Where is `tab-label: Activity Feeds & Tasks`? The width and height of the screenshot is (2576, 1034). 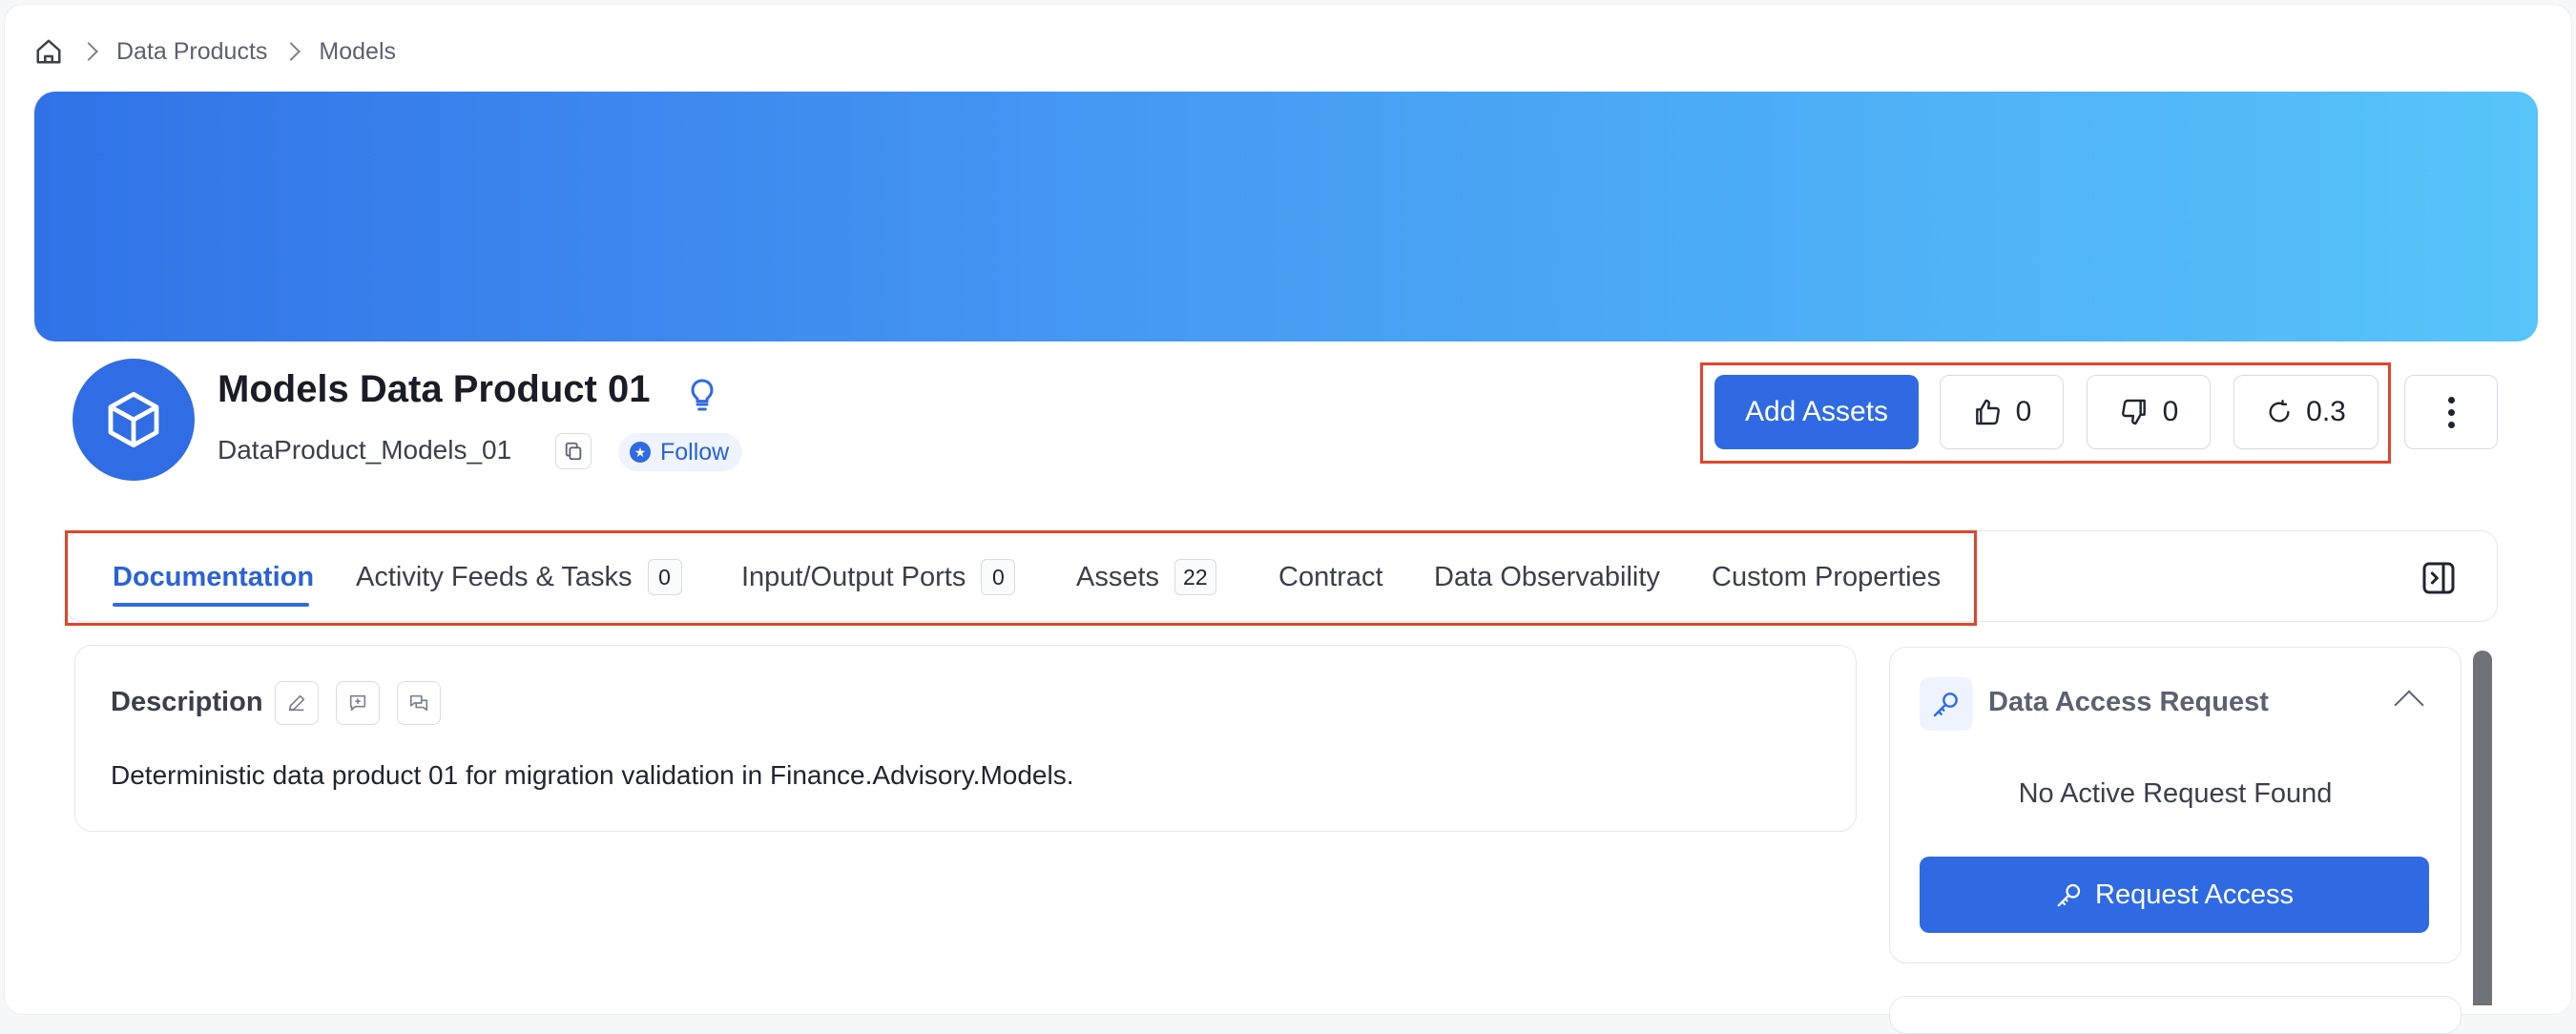
tab-label: Activity Feeds & Tasks is located at coordinates (494, 576).